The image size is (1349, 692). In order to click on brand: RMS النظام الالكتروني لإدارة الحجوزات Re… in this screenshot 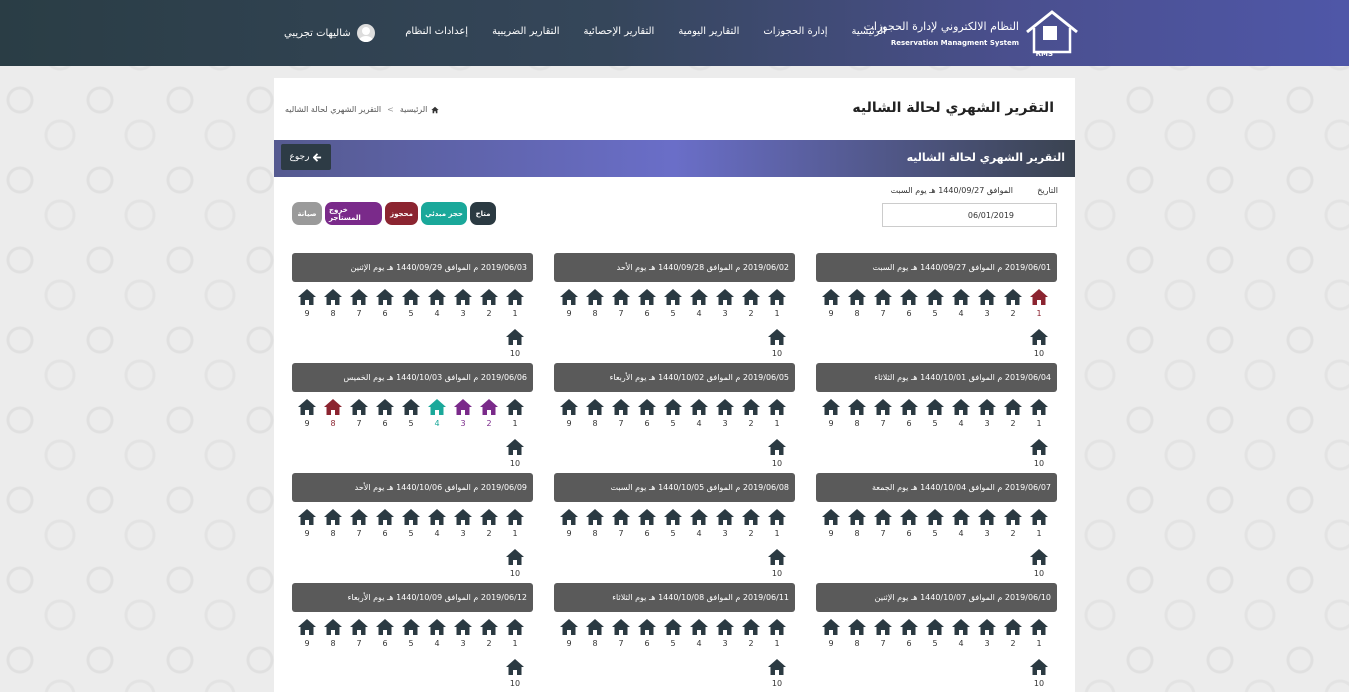, I will do `click(971, 33)`.